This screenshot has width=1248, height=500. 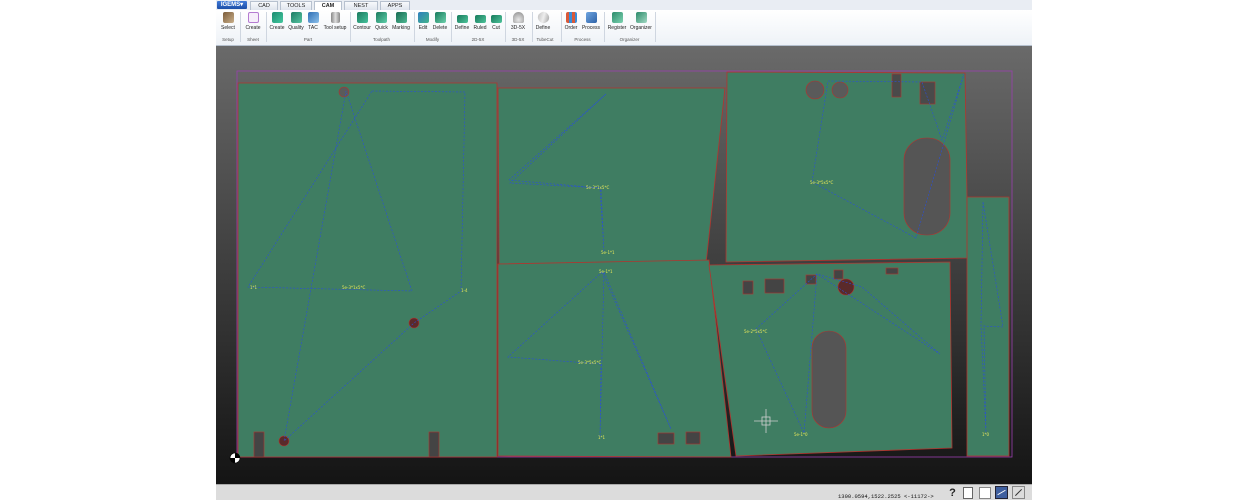 I want to click on organizer-icon, so click(x=641, y=17).